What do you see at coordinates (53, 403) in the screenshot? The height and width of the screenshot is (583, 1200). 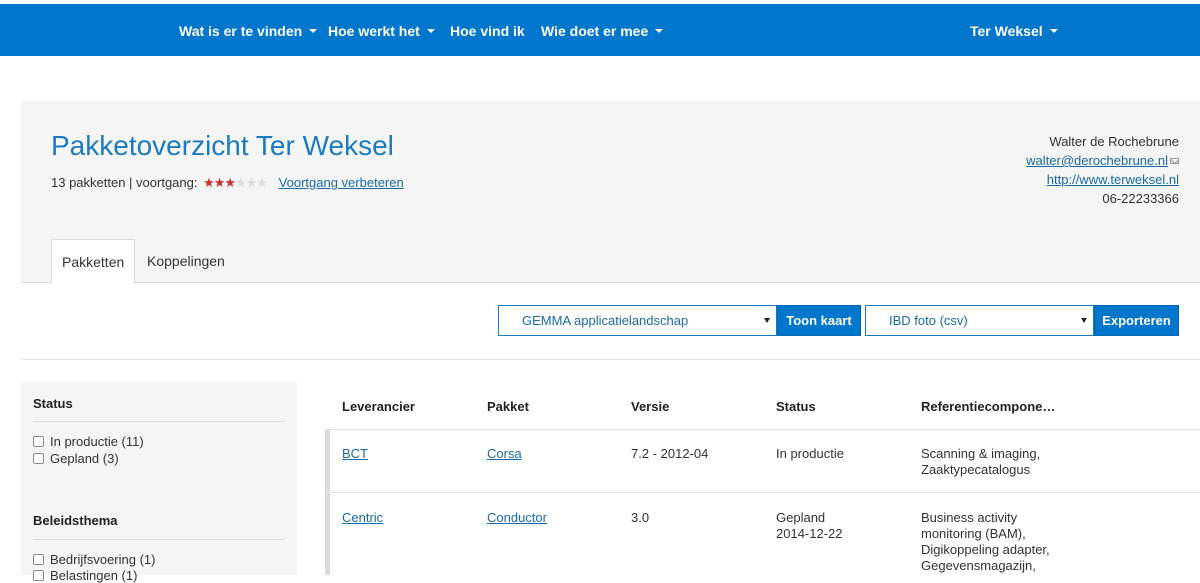 I see `facet-title-status: Status` at bounding box center [53, 403].